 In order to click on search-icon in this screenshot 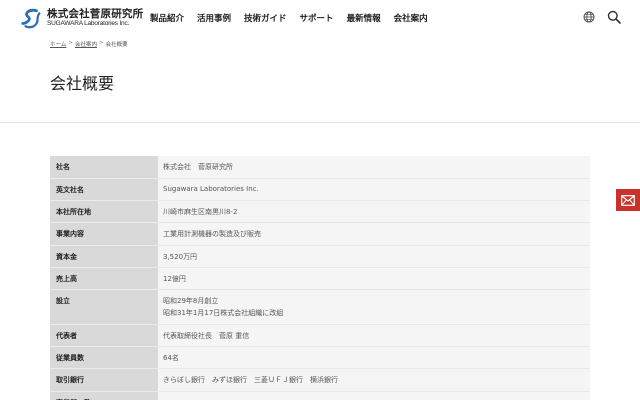, I will do `click(614, 17)`.